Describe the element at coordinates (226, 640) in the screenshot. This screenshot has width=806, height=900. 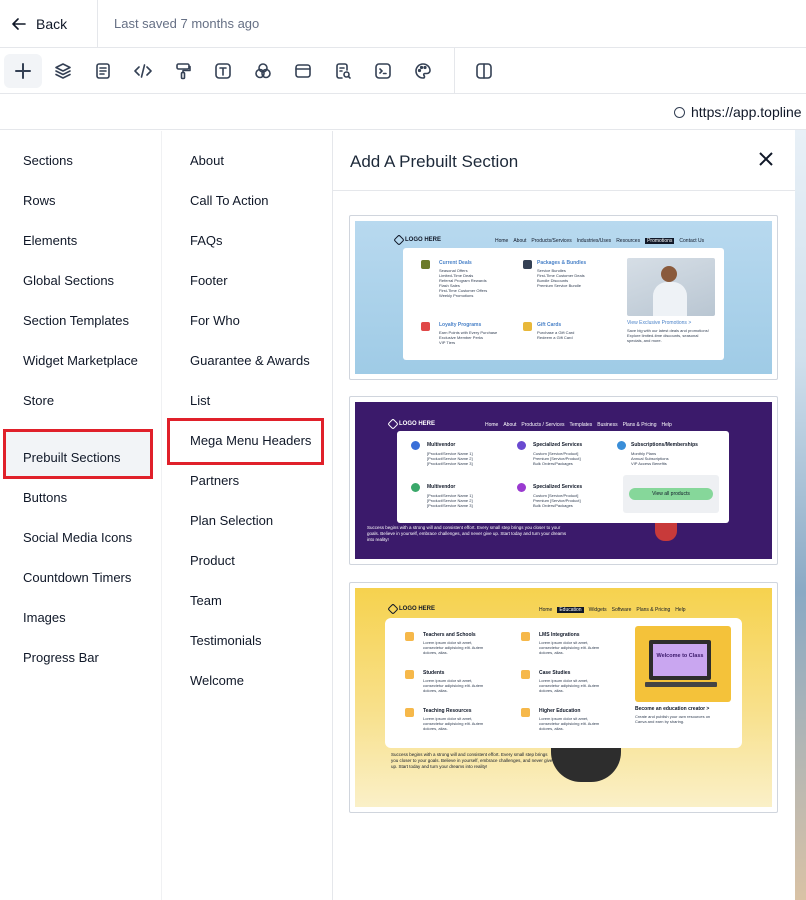
I see `category-item-testimonials: Testimonials` at that location.